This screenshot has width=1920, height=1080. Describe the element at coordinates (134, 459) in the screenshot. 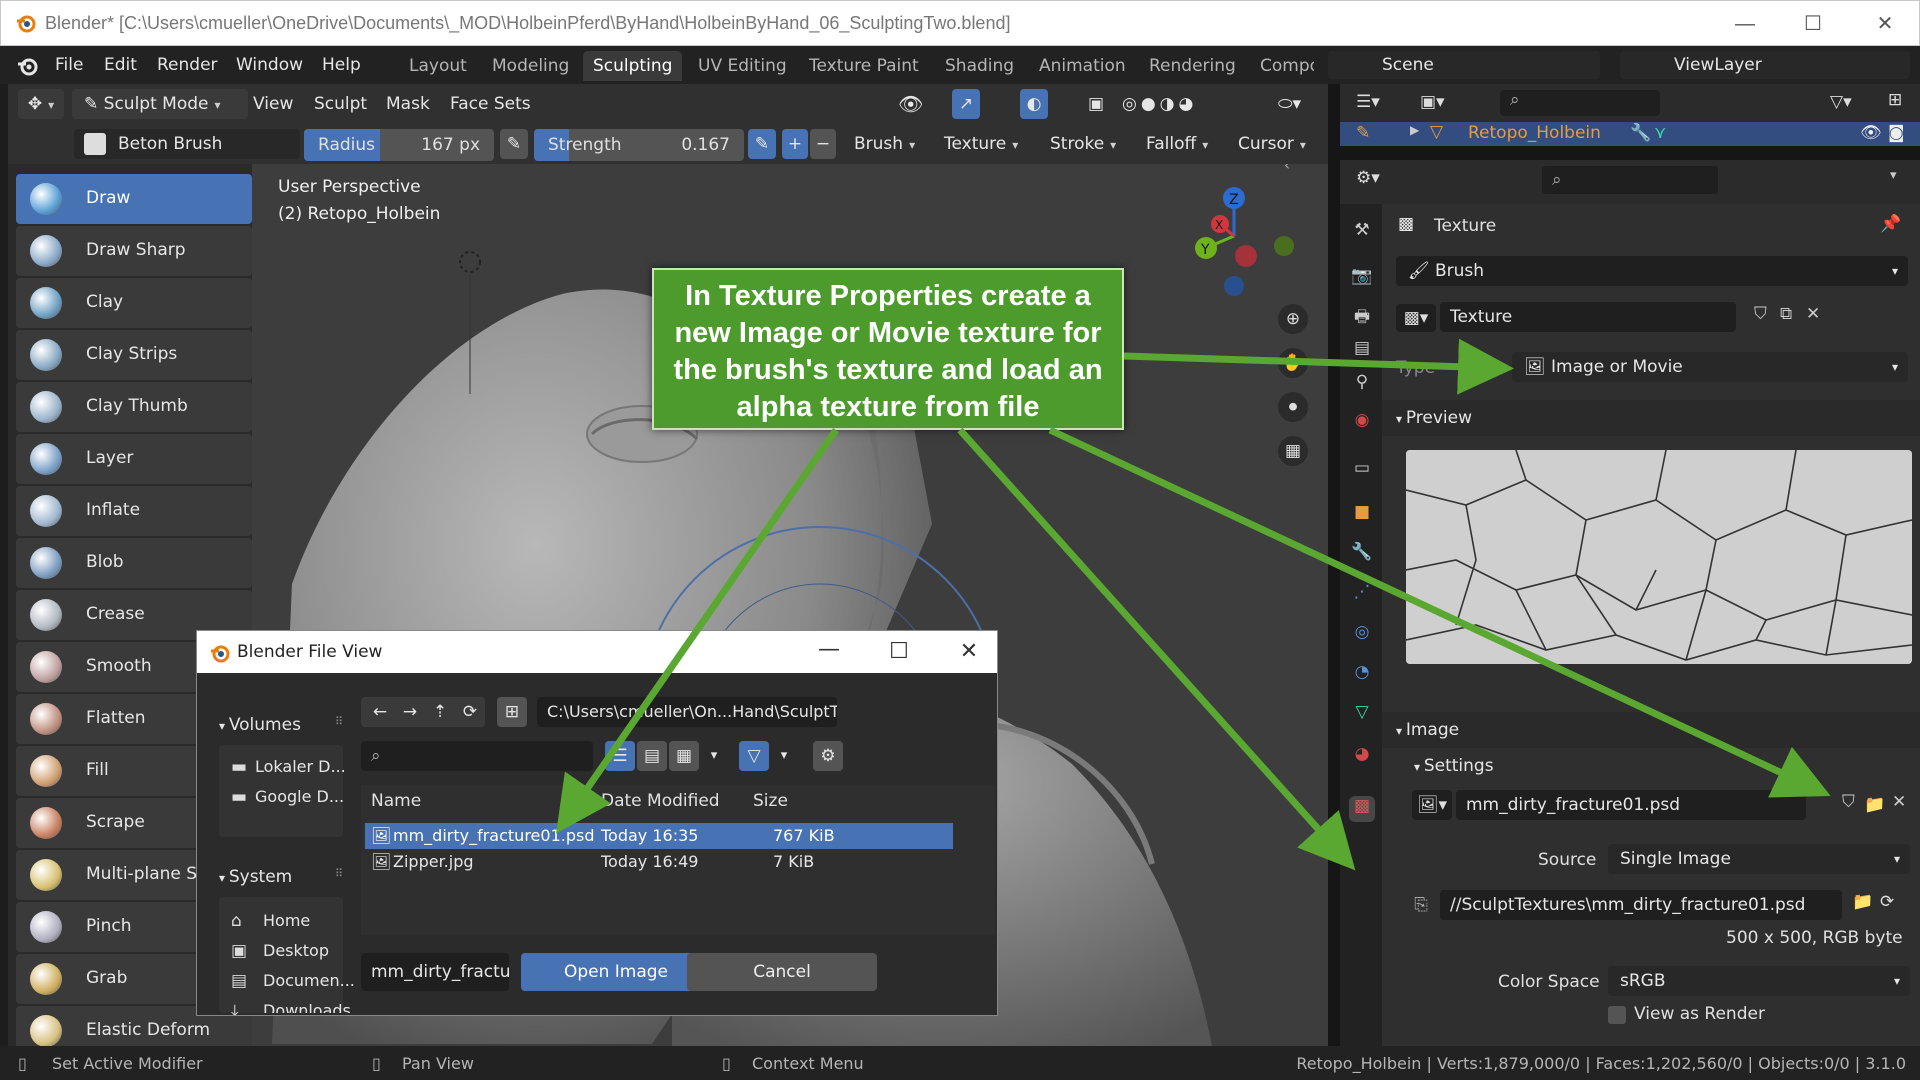

I see `tool-layer: Layer` at that location.